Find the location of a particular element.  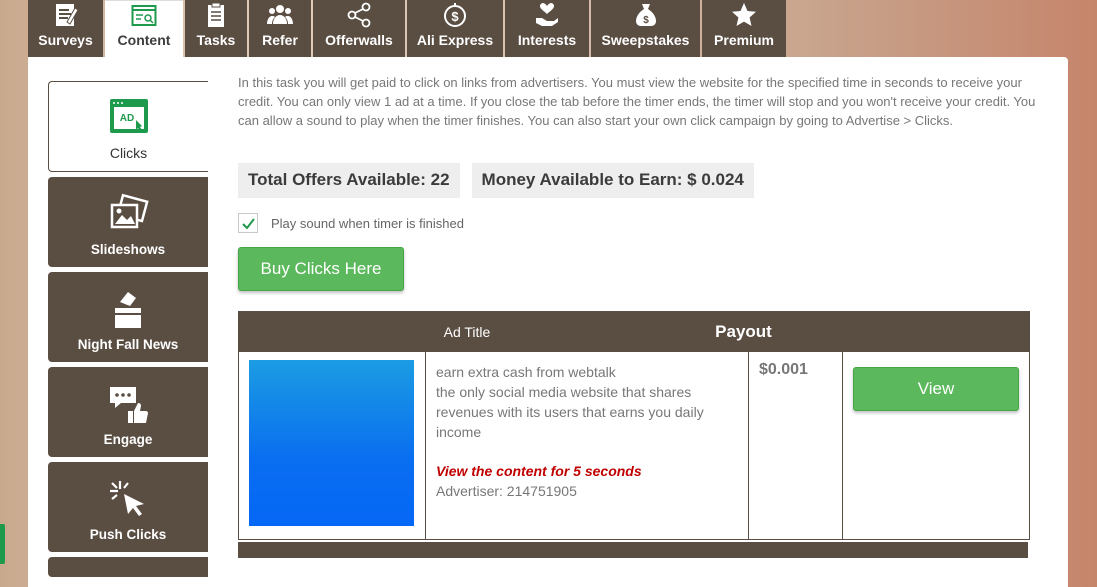

sidebar-item-label: Push Clicks is located at coordinates (128, 534).